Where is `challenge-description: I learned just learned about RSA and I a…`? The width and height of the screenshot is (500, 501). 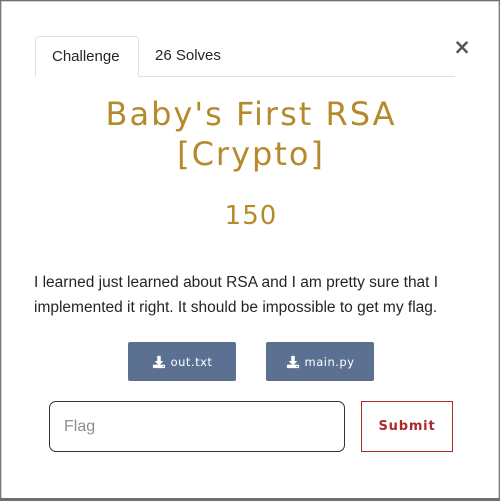
challenge-description: I learned just learned about RSA and I a… is located at coordinates (254, 295).